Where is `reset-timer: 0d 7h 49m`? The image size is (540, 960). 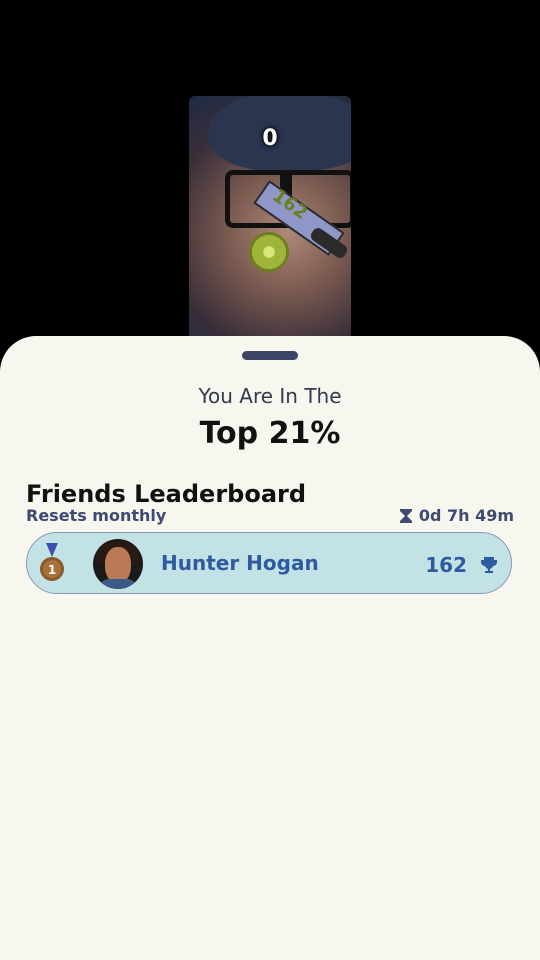
reset-timer: 0d 7h 49m is located at coordinates (456, 515).